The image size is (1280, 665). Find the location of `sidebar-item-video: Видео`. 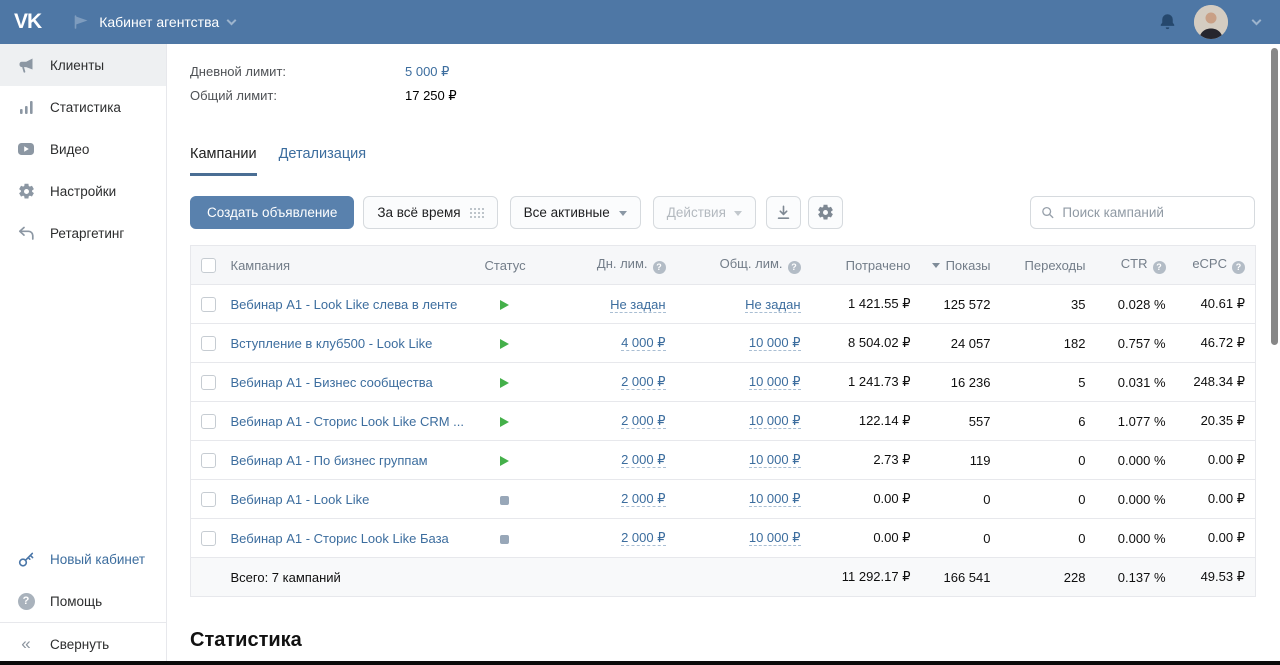

sidebar-item-video: Видео is located at coordinates (83, 149).